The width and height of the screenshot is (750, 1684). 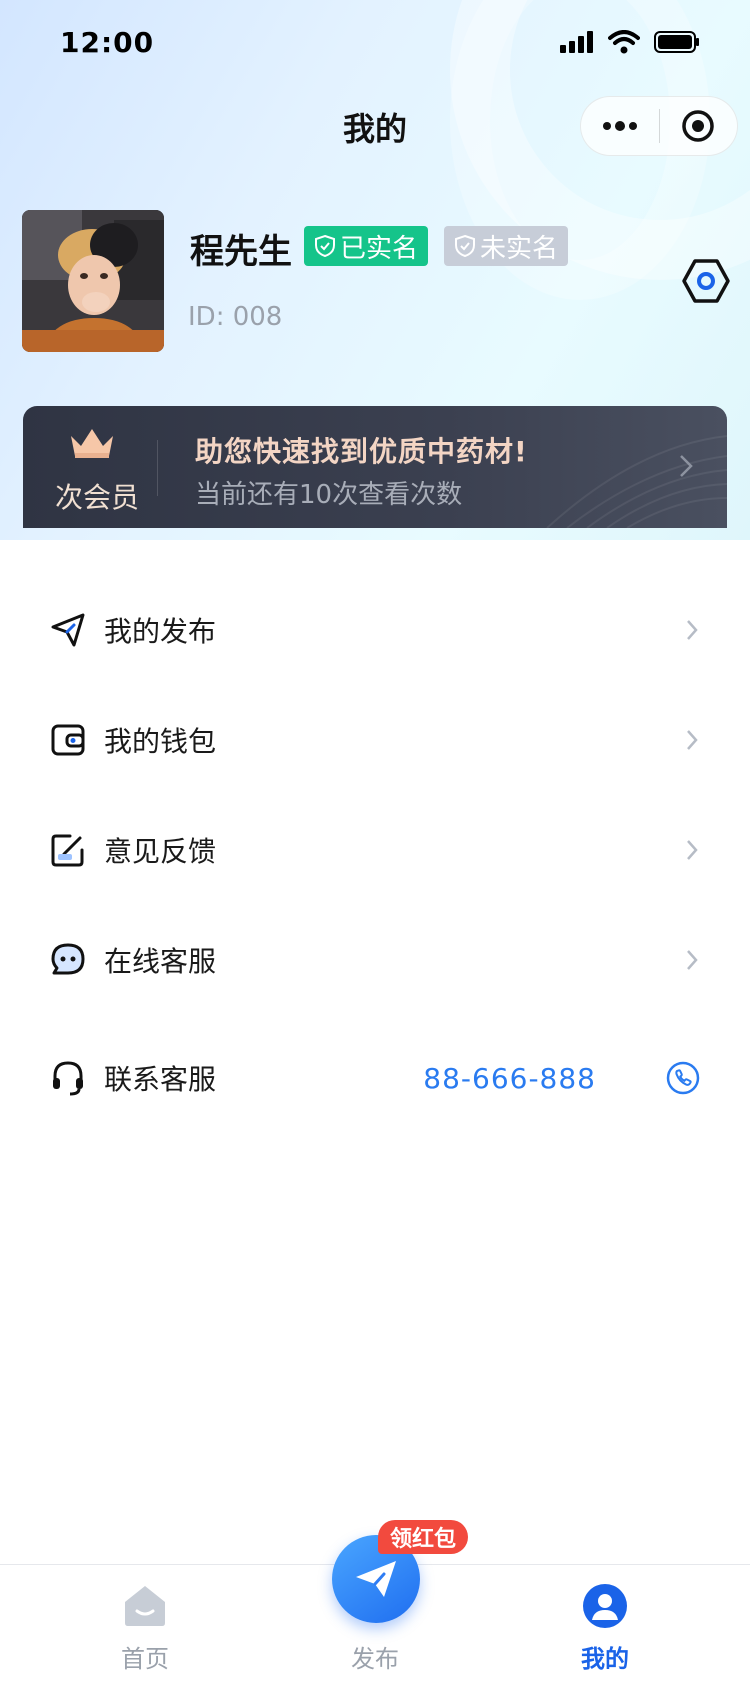 I want to click on member-headline: 助您快速找到优质中药材!, so click(x=361, y=451).